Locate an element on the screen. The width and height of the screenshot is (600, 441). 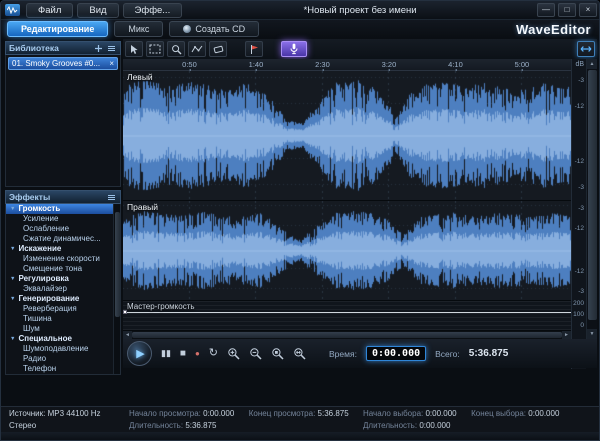
effects-item-label: Радио is located at coordinates (35, 358).